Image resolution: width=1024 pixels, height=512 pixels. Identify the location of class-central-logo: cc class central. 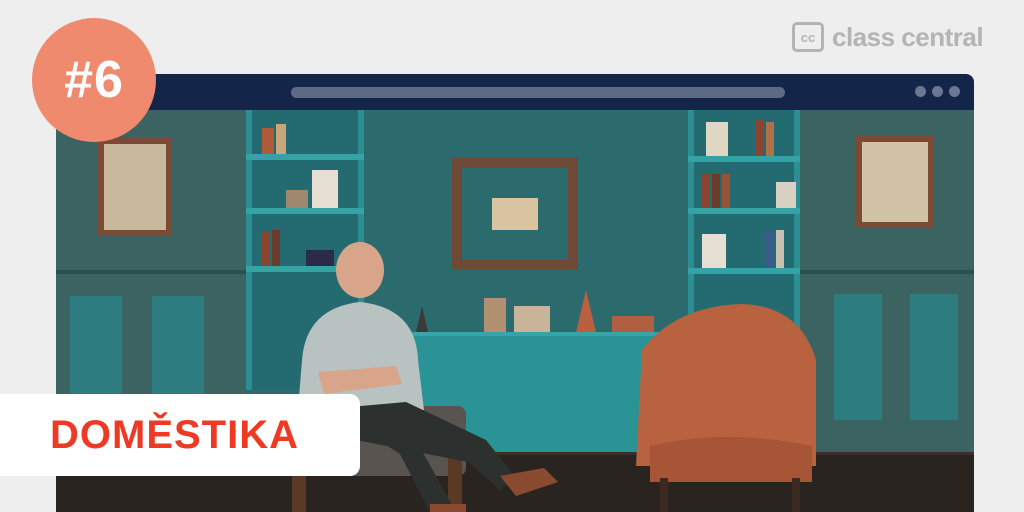
(888, 37).